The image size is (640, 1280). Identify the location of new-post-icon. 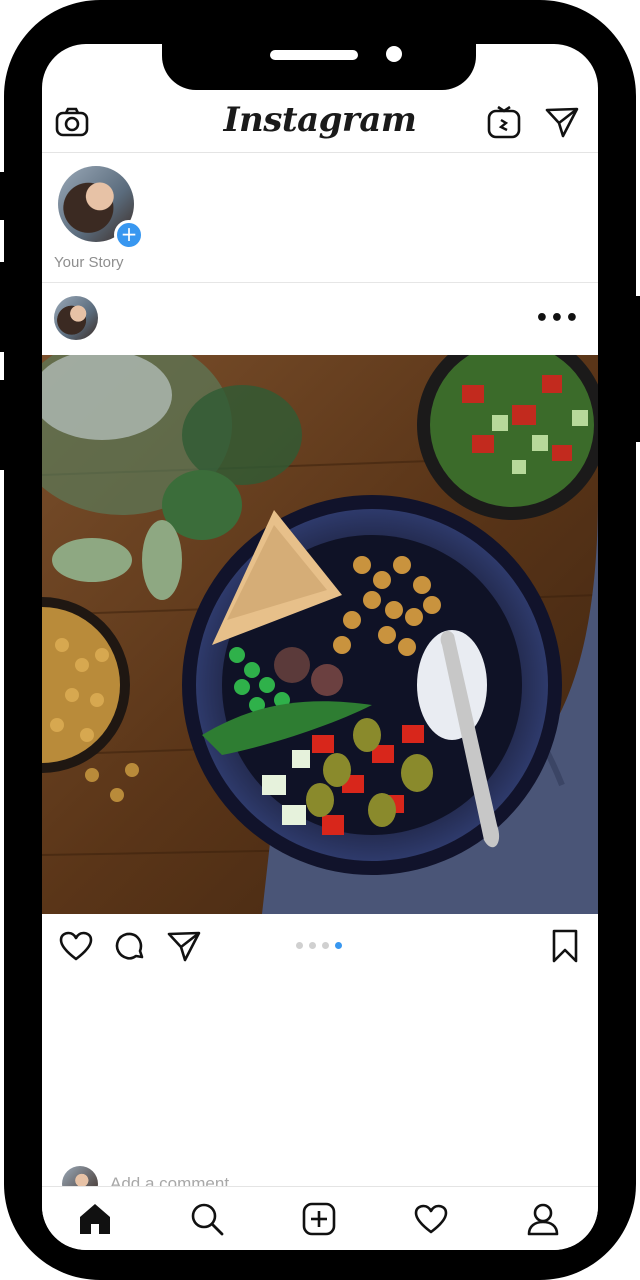
(319, 1219).